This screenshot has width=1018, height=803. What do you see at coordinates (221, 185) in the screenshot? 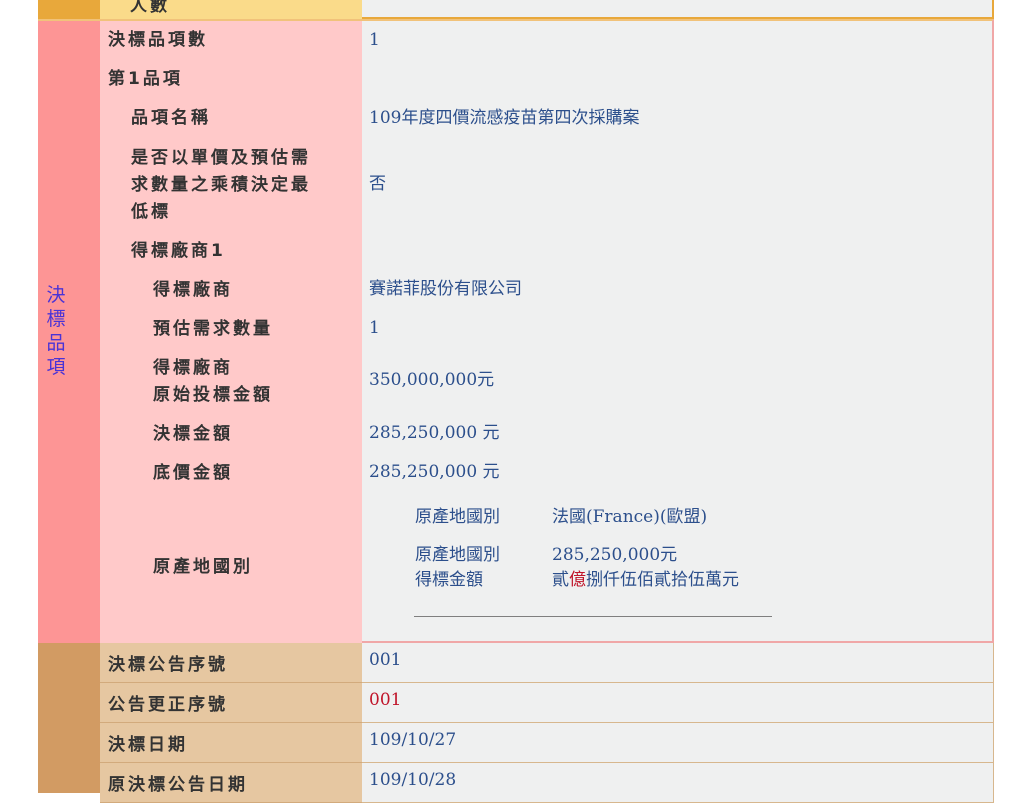
I see `unit-price-label: 是否以單價及預估需 求數量之乘積決定最 低標` at bounding box center [221, 185].